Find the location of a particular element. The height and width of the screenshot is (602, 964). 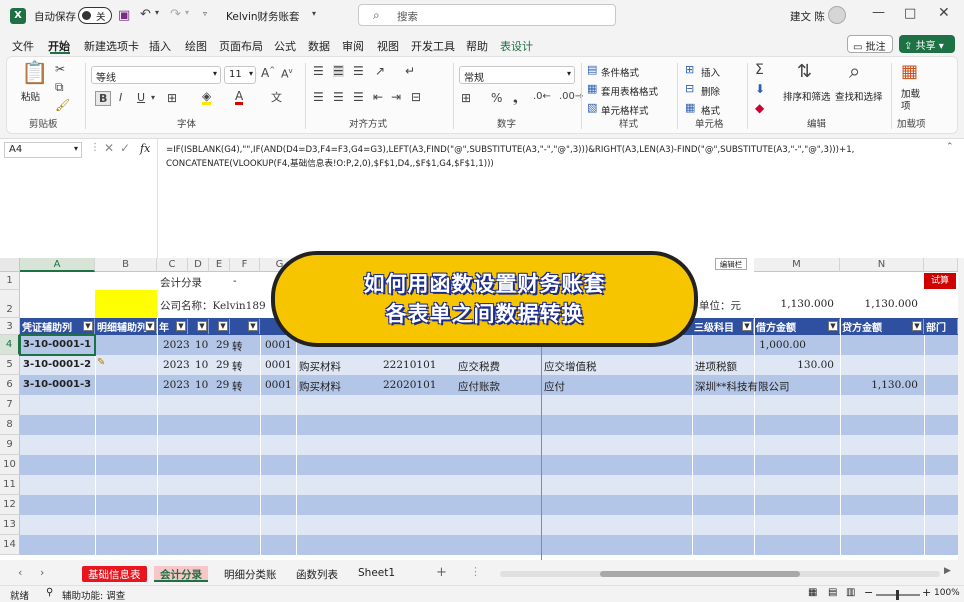

comma-style-icon: ❟ is located at coordinates (515, 98).